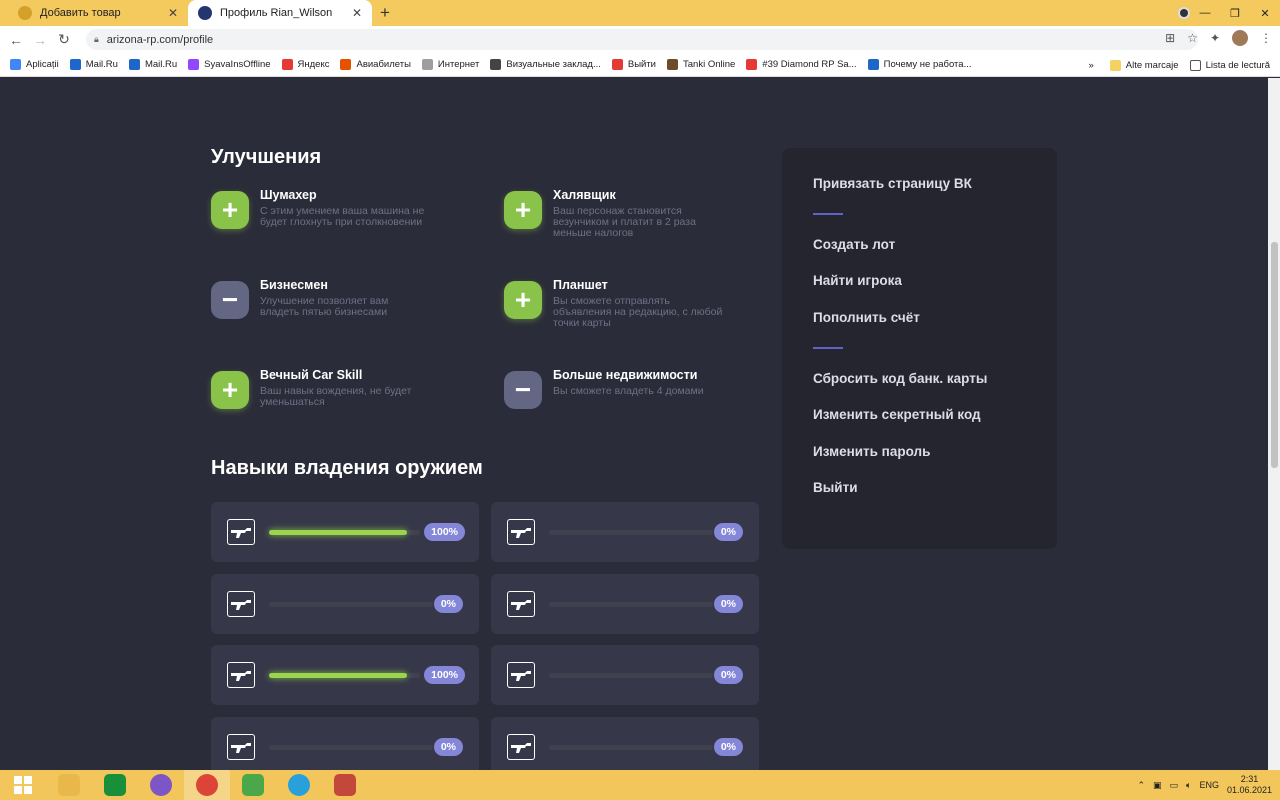  What do you see at coordinates (866, 317) in the screenshot?
I see `sidebar-link: Пополнить счёт` at bounding box center [866, 317].